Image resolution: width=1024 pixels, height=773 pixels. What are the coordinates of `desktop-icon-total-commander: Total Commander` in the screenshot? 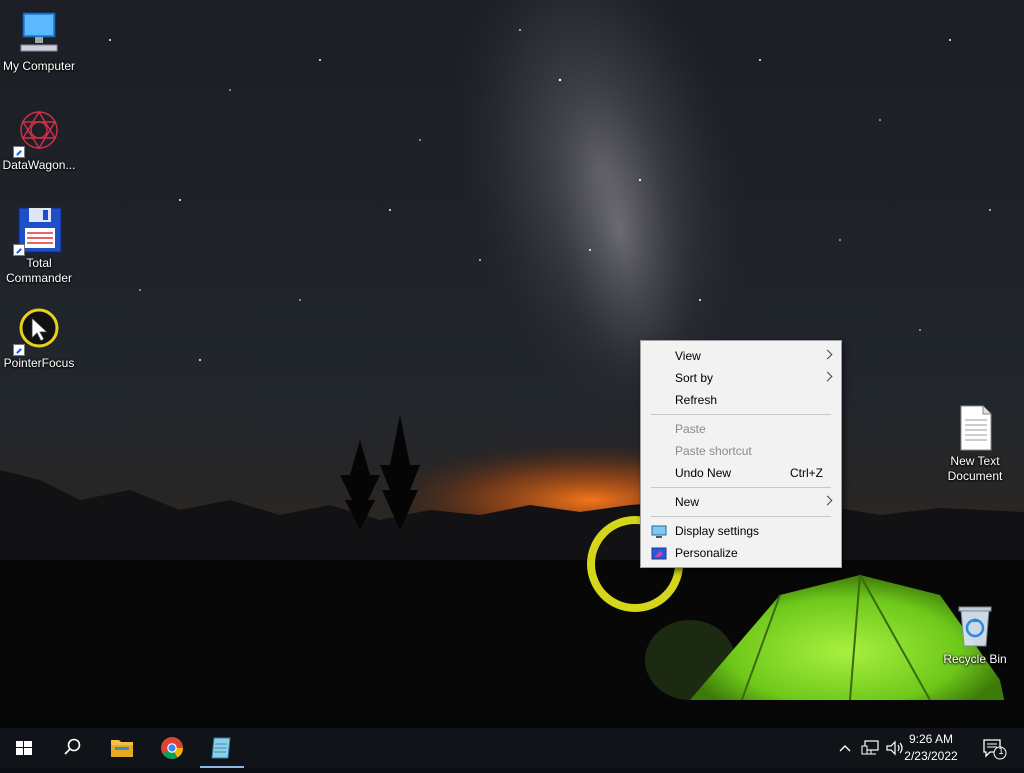 It's located at (39, 246).